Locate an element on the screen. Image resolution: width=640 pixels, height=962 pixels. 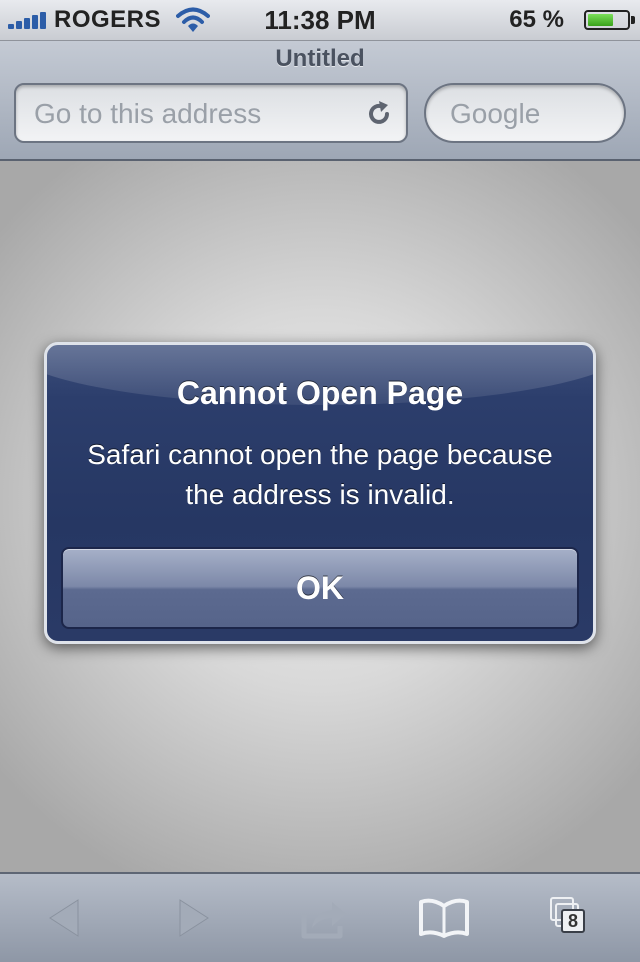
battery-percentage: 65 % is located at coordinates (536, 19).